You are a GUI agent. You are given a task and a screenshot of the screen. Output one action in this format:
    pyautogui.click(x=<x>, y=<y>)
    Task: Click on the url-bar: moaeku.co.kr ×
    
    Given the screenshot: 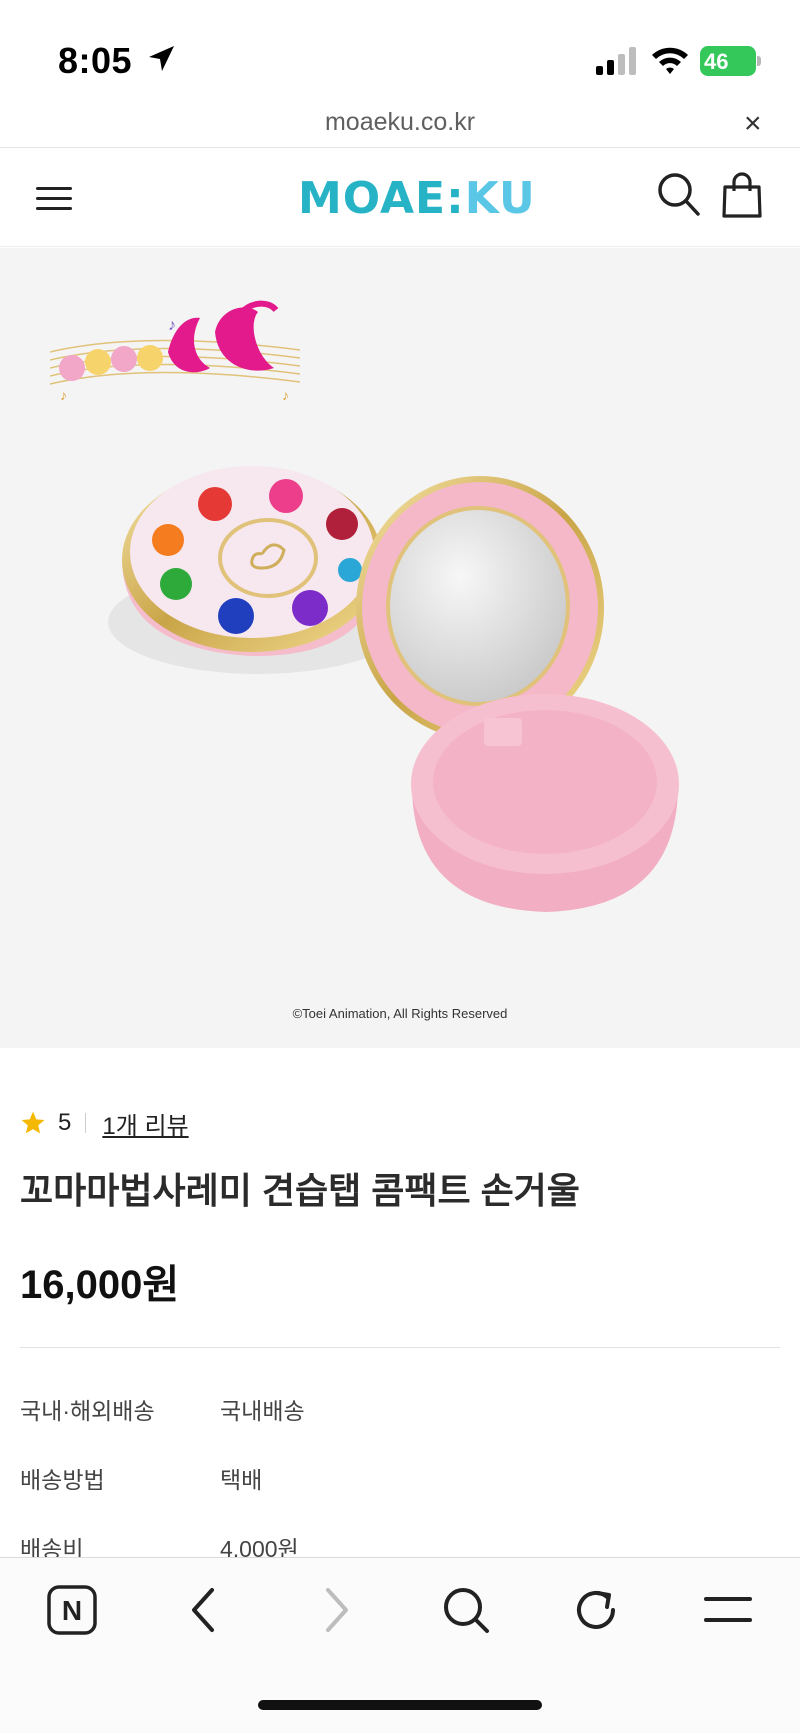 What is the action you would take?
    pyautogui.click(x=400, y=124)
    